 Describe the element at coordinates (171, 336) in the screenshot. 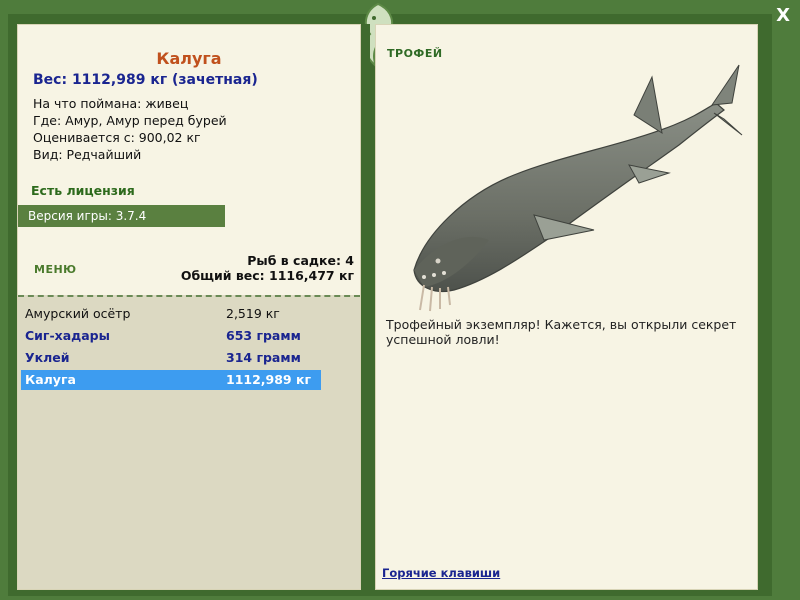

I see `list-item: Сиг-хадары 653 грамм` at that location.